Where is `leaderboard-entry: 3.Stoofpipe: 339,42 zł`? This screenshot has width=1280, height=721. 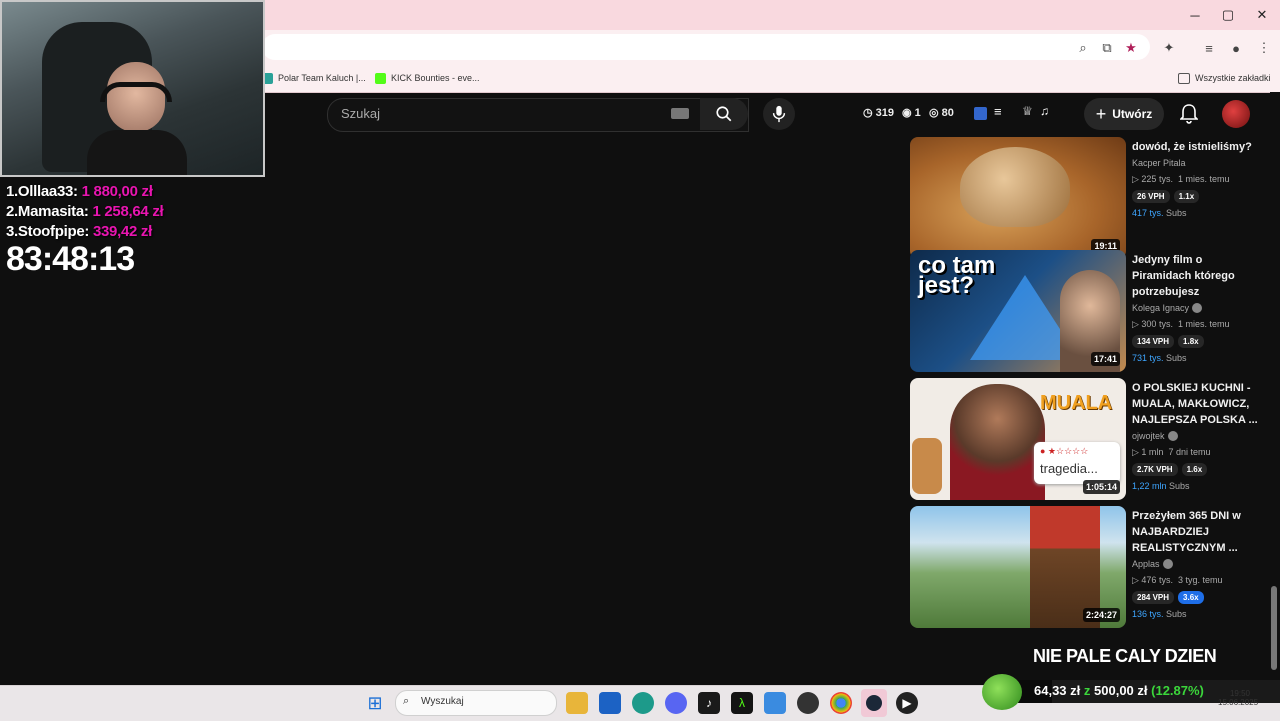 leaderboard-entry: 3.Stoofpipe: 339,42 zł is located at coordinates (79, 231).